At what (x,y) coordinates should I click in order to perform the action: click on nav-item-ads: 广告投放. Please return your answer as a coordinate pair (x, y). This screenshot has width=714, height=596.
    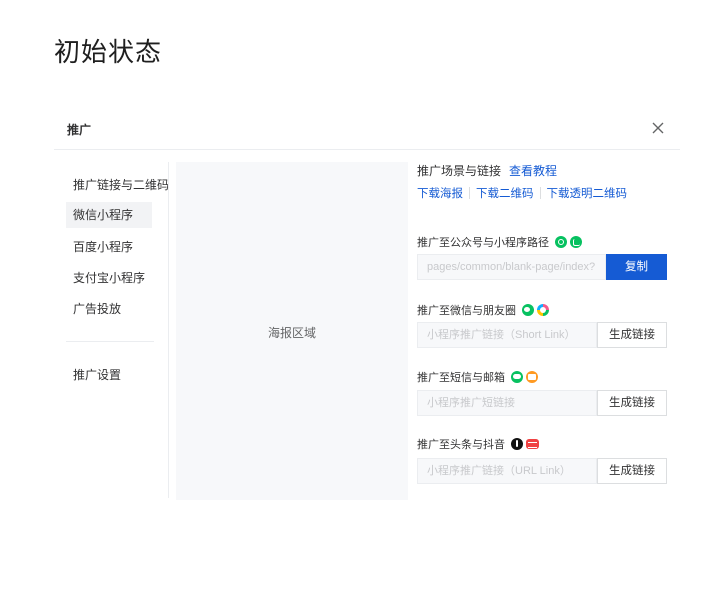
    Looking at the image, I should click on (109, 309).